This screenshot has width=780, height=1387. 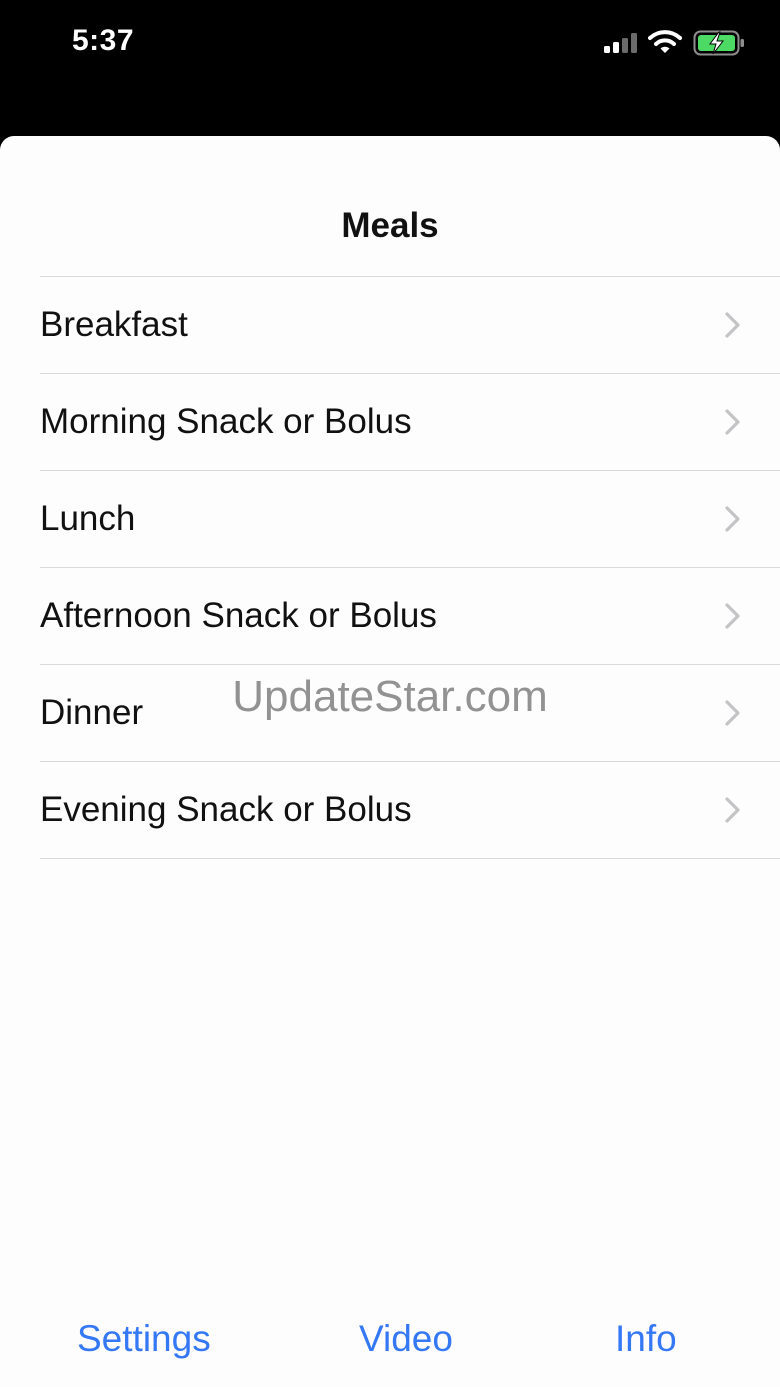 I want to click on meal-row-lunch: Lunch, so click(x=410, y=519).